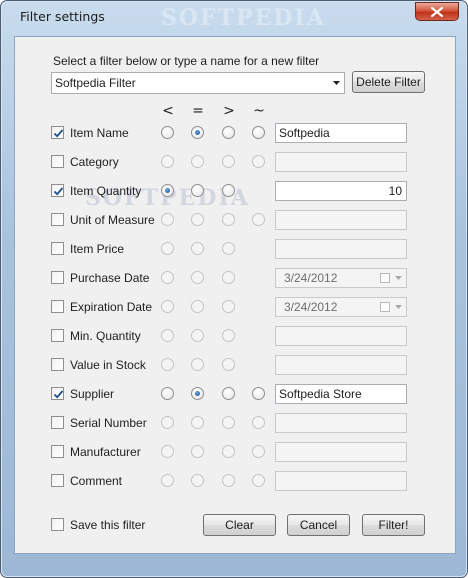 This screenshot has height=578, width=468. Describe the element at coordinates (258, 451) in the screenshot. I see `radio-manufacturer-like` at that location.